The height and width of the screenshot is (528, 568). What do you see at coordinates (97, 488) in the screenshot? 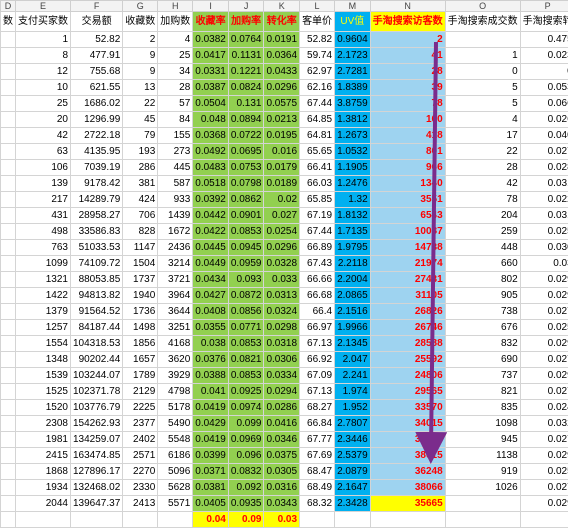
I see `table-cell: 132468.02` at bounding box center [97, 488].